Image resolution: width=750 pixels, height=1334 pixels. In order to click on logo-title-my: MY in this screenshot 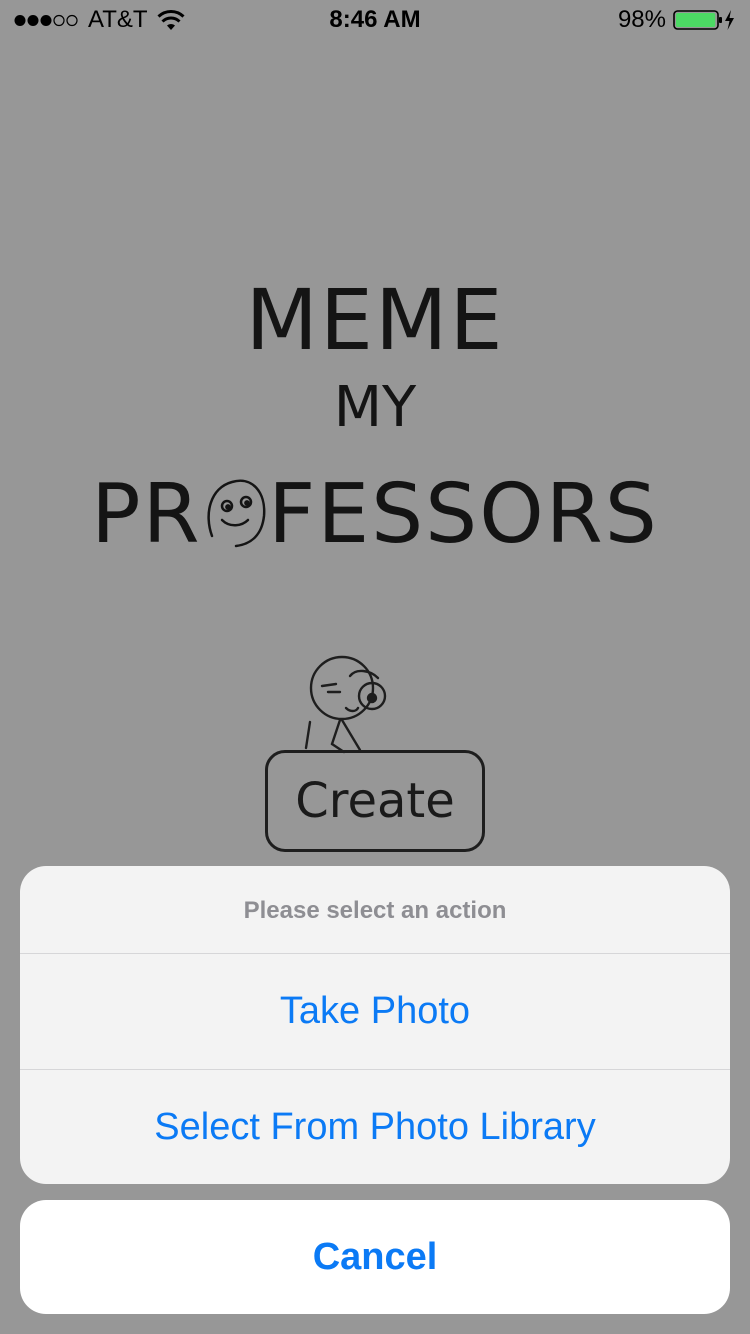, I will do `click(375, 407)`.